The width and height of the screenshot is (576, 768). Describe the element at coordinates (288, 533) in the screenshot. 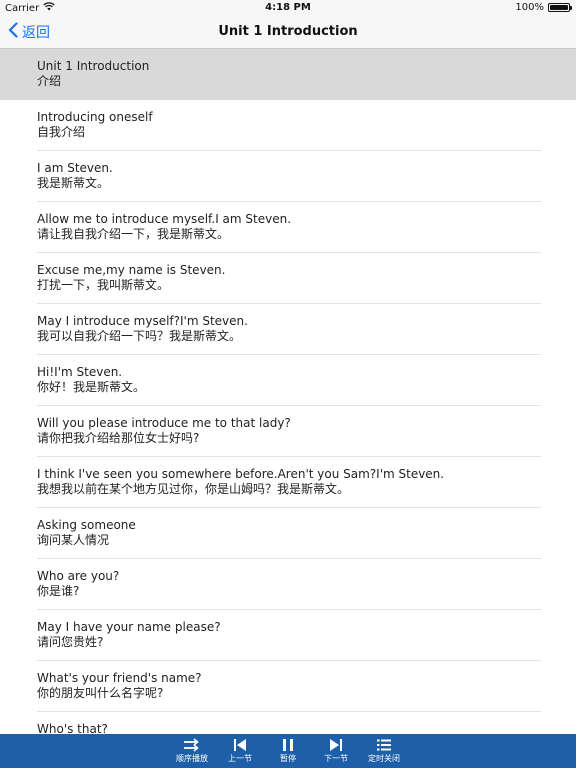

I see `list-item: Asking someone 询问某人情况` at that location.